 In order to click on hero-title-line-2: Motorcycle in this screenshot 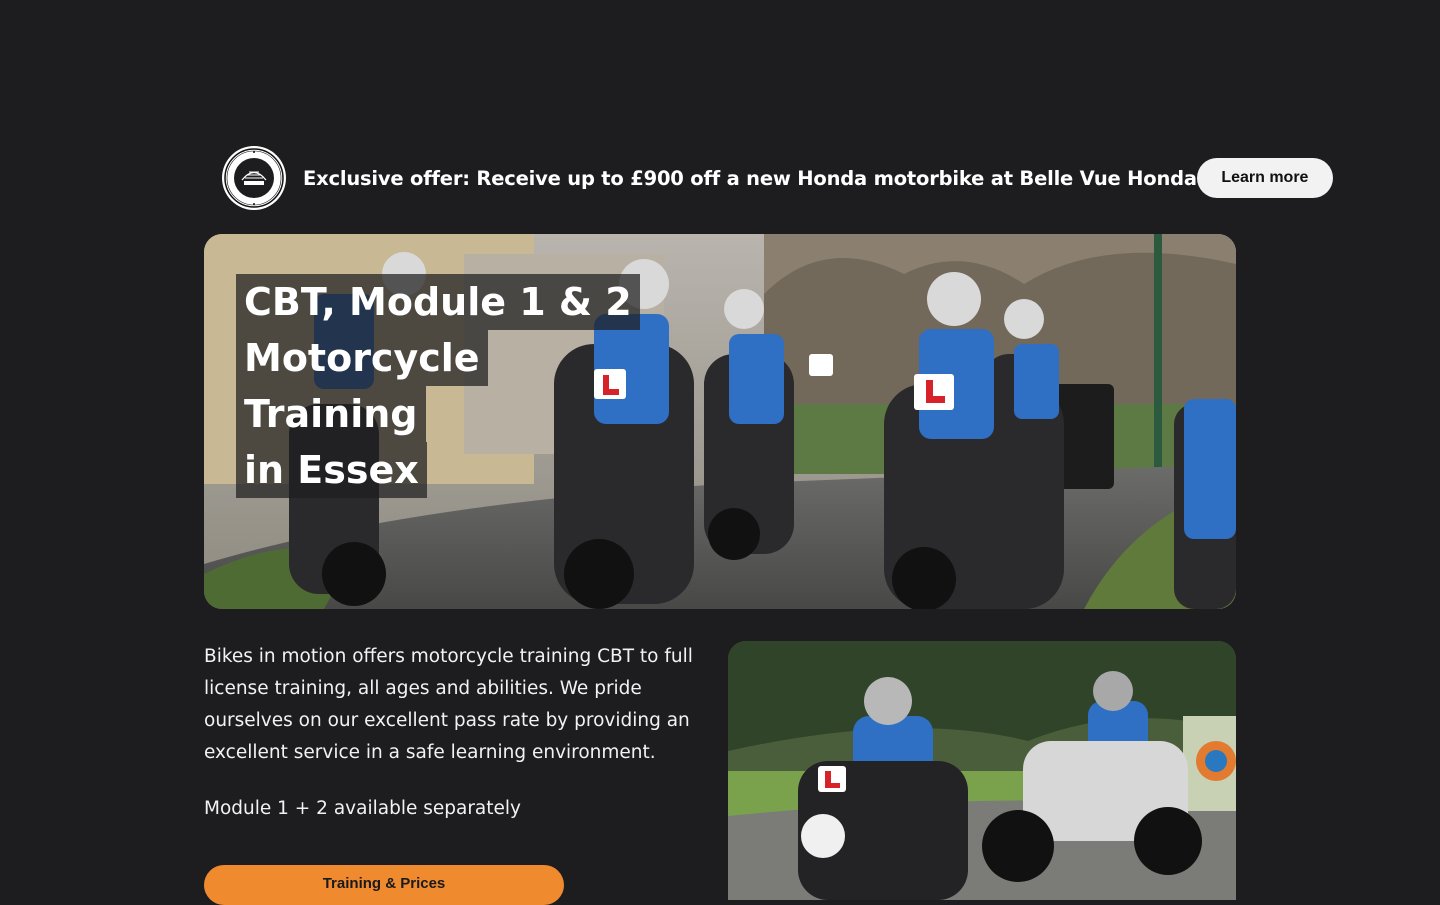, I will do `click(362, 358)`.